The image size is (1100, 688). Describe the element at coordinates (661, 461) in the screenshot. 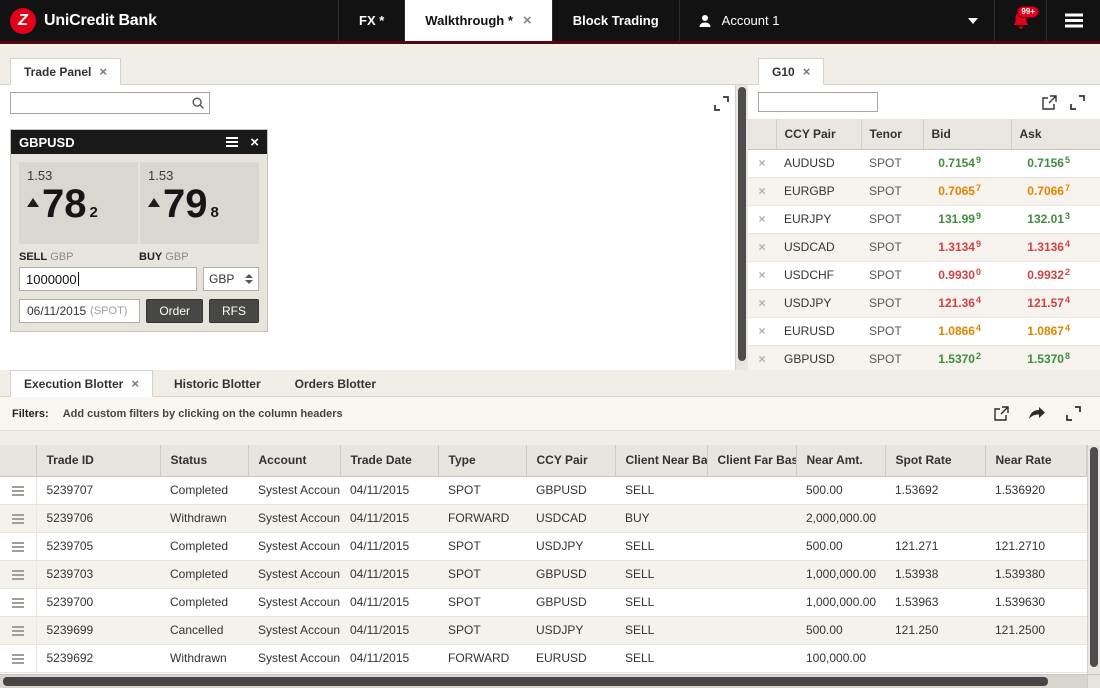

I see `col-client-near-base: Client Near Bas` at that location.